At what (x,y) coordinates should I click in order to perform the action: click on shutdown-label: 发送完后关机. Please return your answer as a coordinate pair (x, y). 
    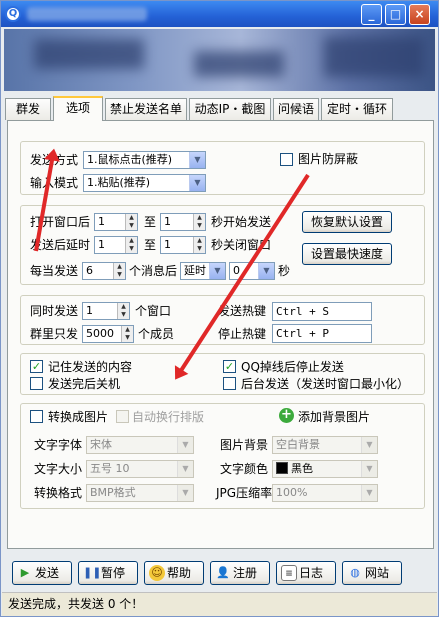
    Looking at the image, I should click on (84, 384).